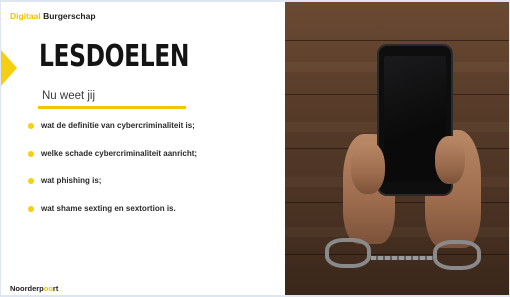  I want to click on right-thumb, so click(450, 160).